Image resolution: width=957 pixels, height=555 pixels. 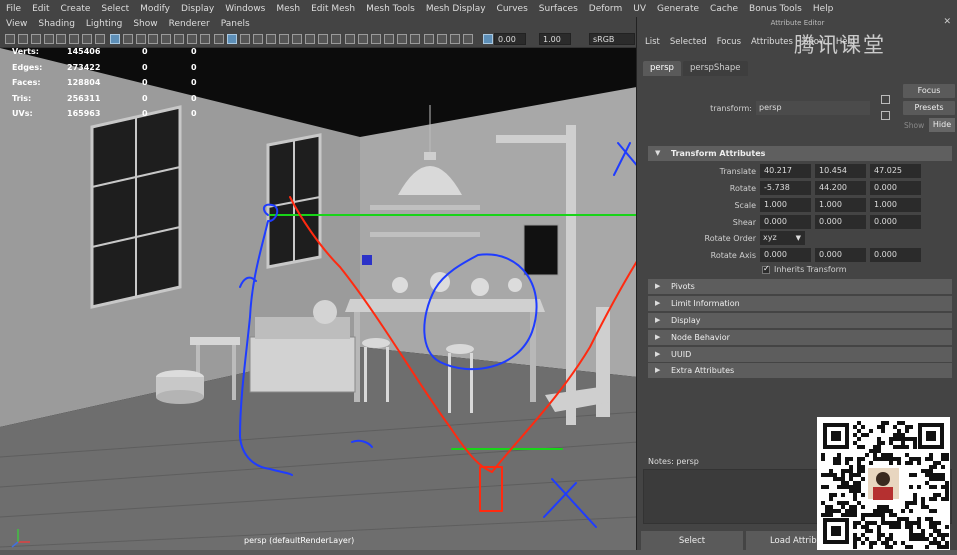 What do you see at coordinates (155, 9) in the screenshot?
I see `menu-modify: Modify` at bounding box center [155, 9].